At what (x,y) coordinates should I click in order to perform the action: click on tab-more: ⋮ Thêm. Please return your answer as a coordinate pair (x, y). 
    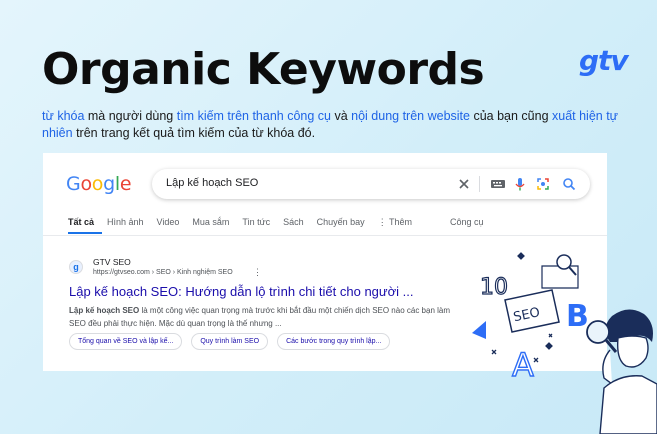
    Looking at the image, I should click on (395, 222).